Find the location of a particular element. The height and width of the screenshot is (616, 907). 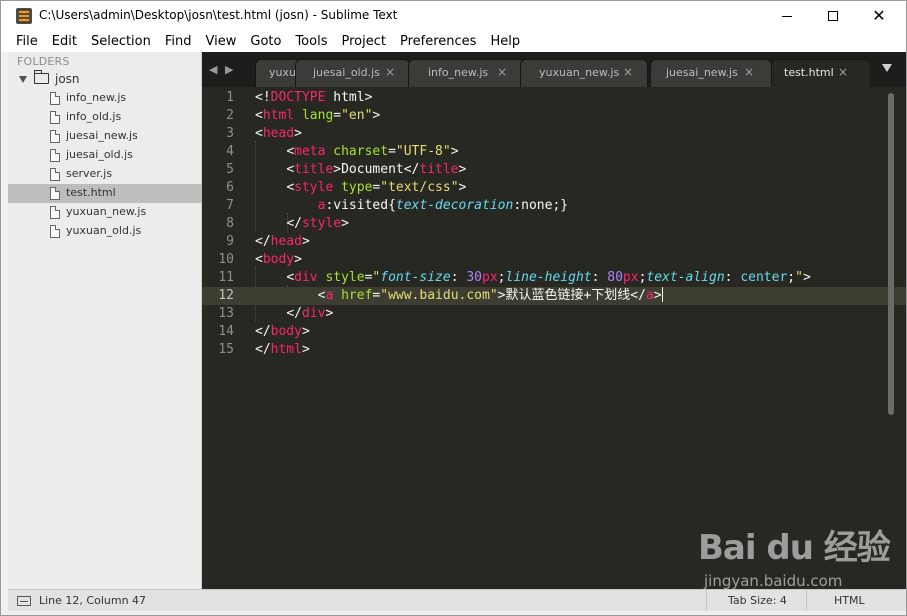

line-number: 6 is located at coordinates (230, 187).